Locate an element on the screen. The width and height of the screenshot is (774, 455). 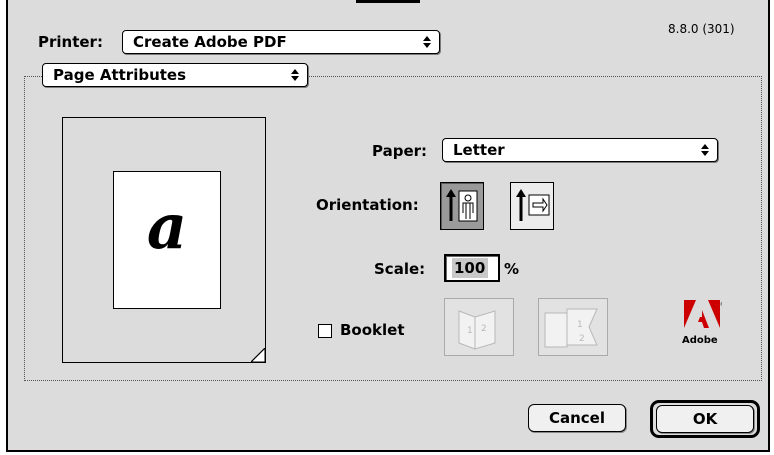
booklet-right-icon: 1 2 is located at coordinates (571, 328).